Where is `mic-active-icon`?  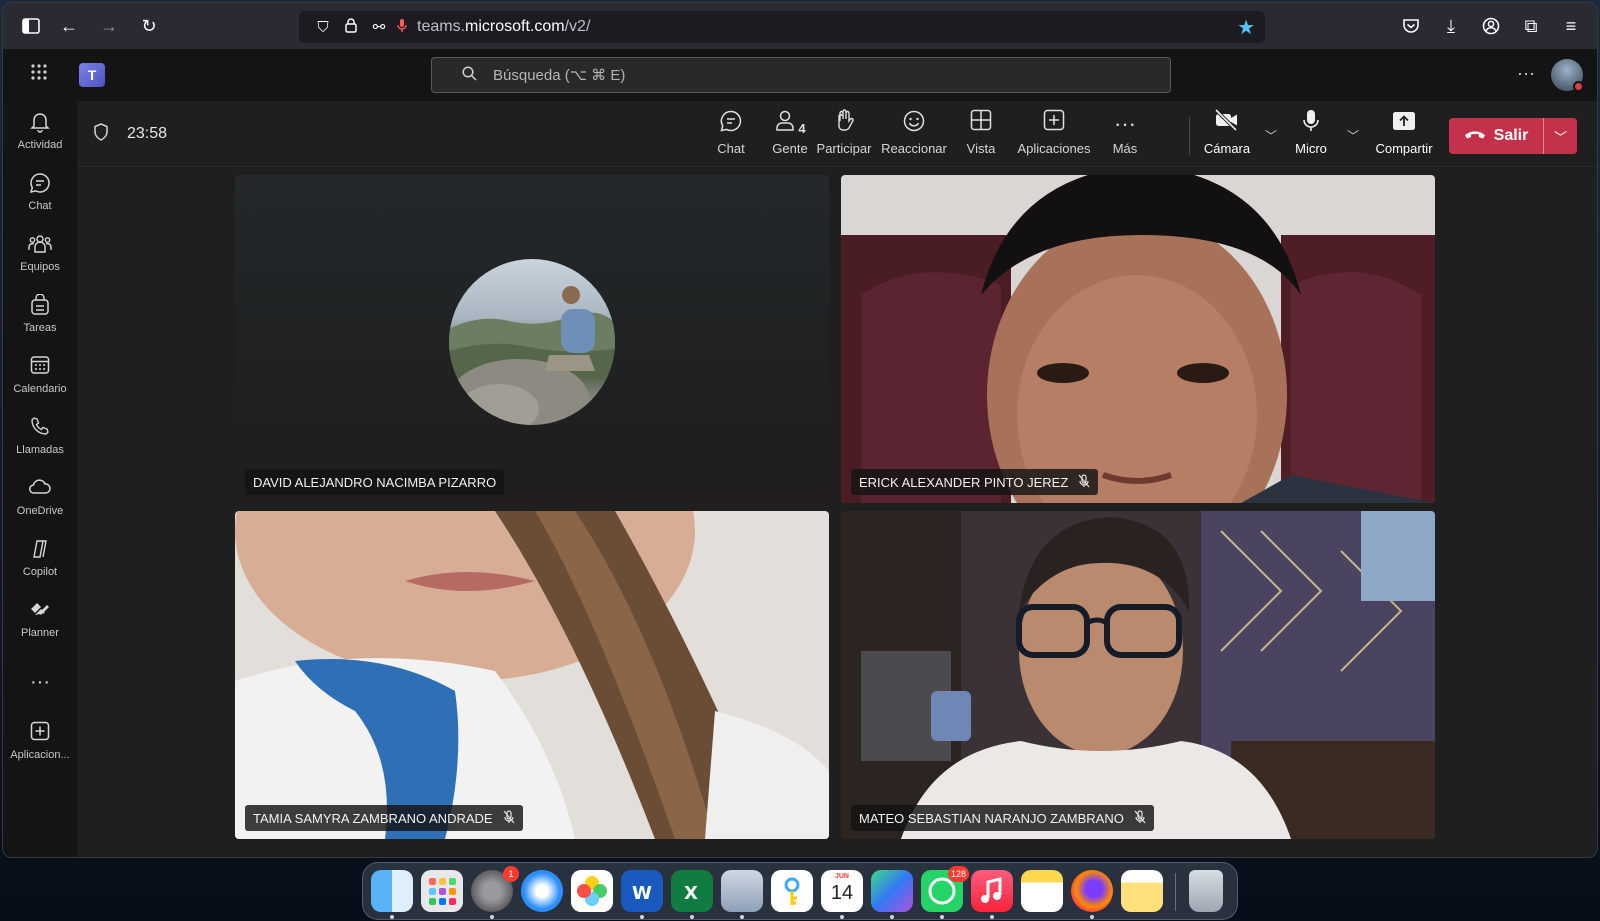 mic-active-icon is located at coordinates (402, 27).